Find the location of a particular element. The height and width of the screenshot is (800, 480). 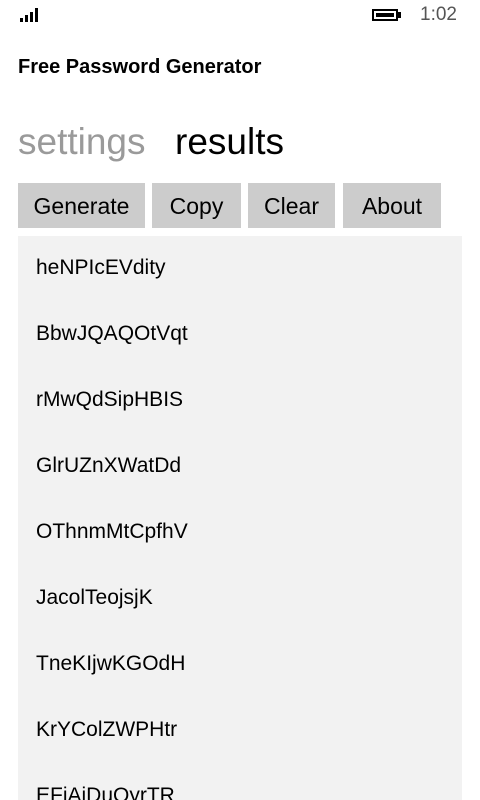

copy-button: Copy is located at coordinates (196, 205).